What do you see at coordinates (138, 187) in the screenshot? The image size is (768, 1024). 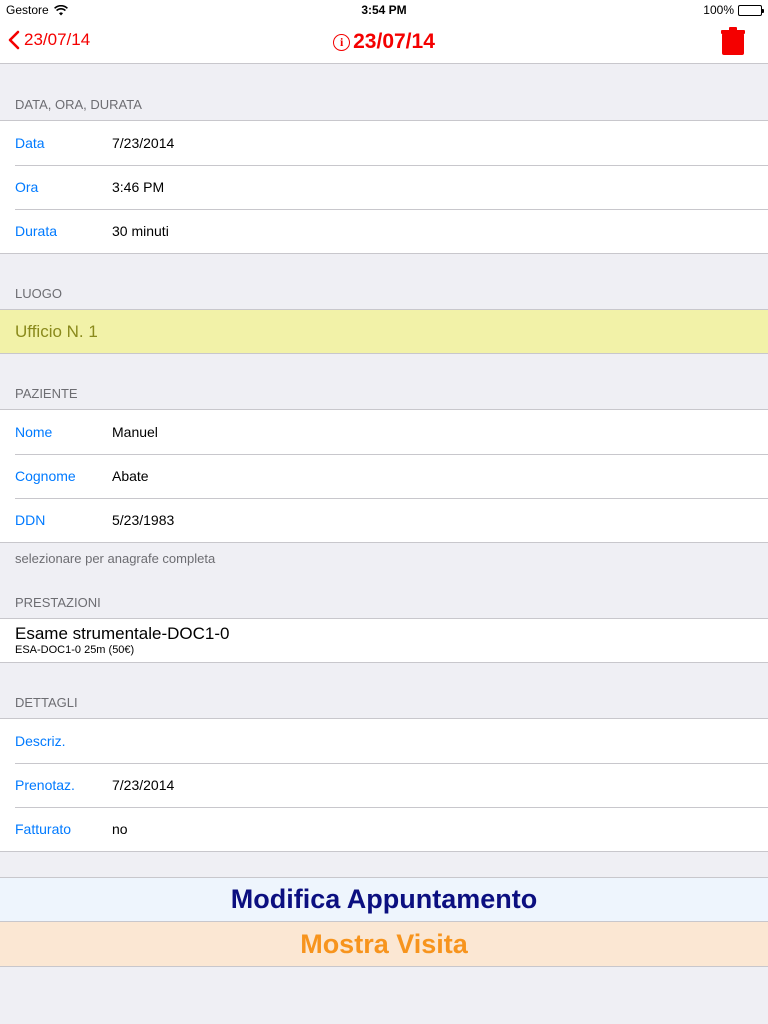 I see `row-value: 3:46 PM` at bounding box center [138, 187].